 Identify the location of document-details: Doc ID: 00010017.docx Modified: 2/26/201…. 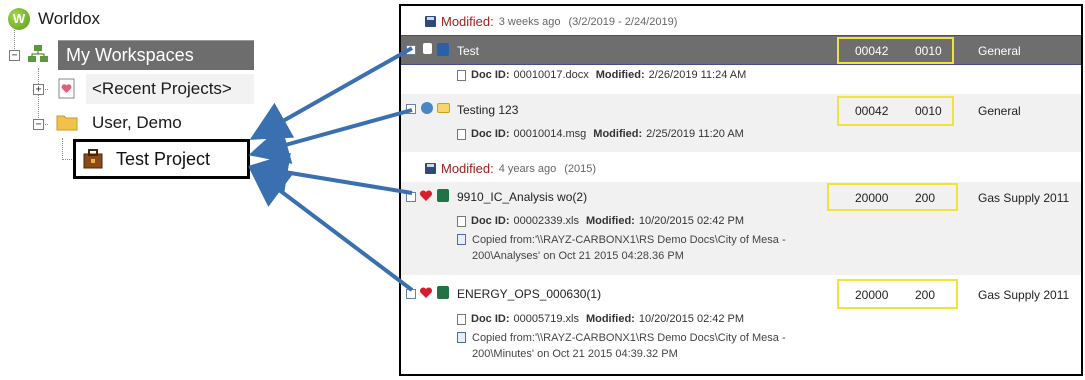
(605, 75).